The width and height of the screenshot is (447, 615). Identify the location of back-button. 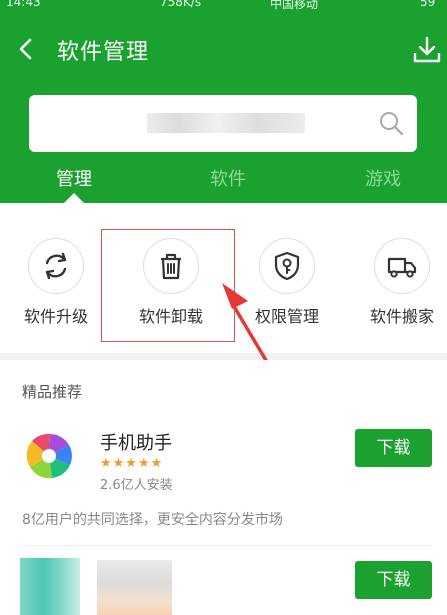
(27, 49).